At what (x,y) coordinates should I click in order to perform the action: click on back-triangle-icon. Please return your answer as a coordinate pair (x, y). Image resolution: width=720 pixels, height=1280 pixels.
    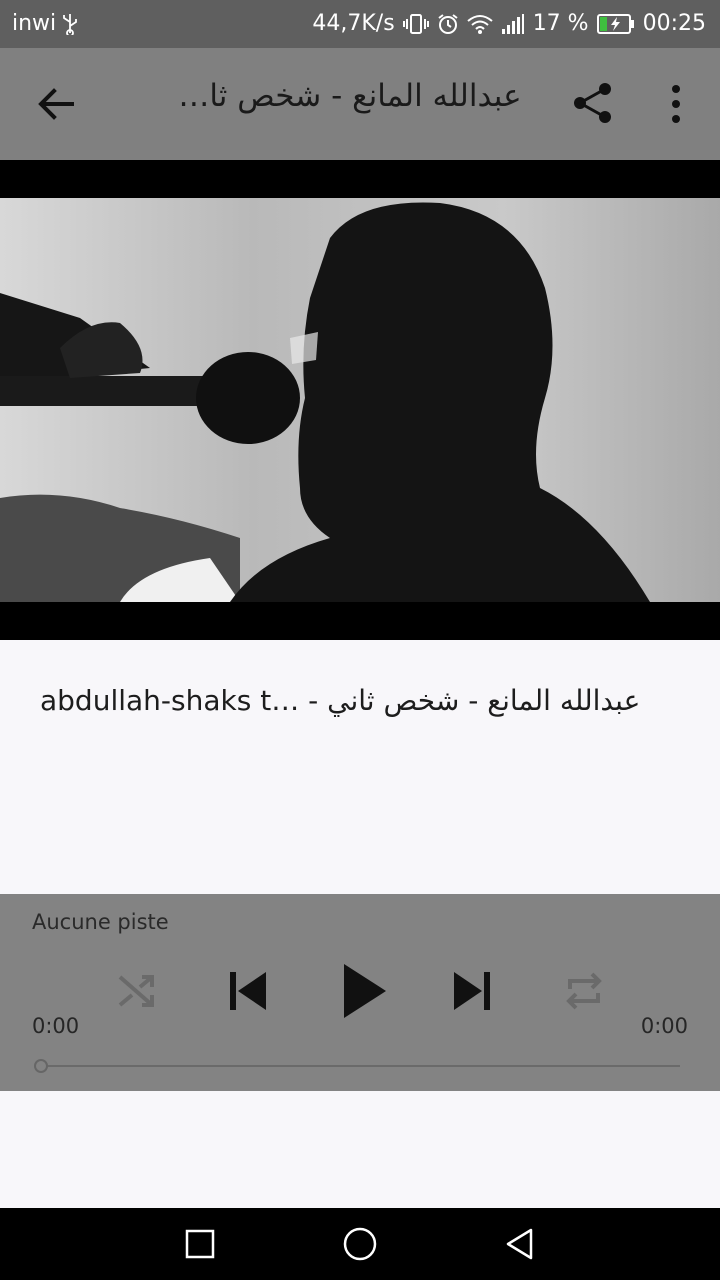
    Looking at the image, I should click on (520, 1244).